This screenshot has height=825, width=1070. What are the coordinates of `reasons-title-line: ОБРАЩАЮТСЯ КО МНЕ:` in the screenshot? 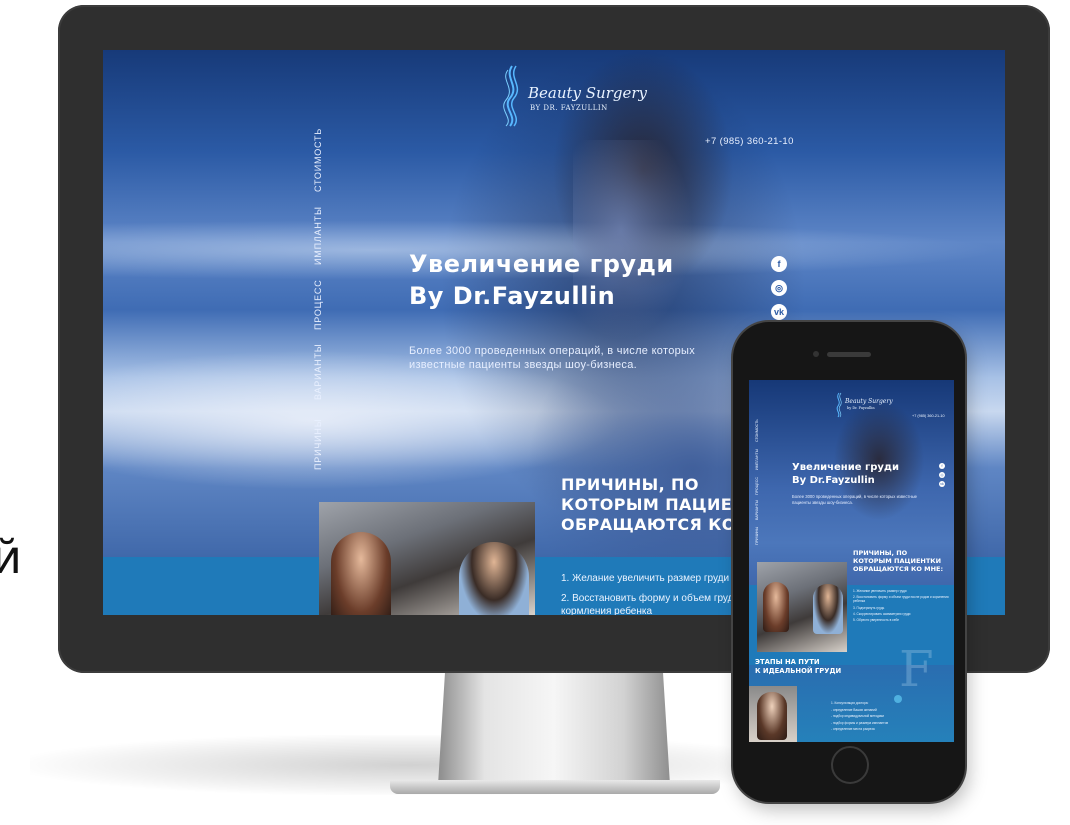 It's located at (898, 569).